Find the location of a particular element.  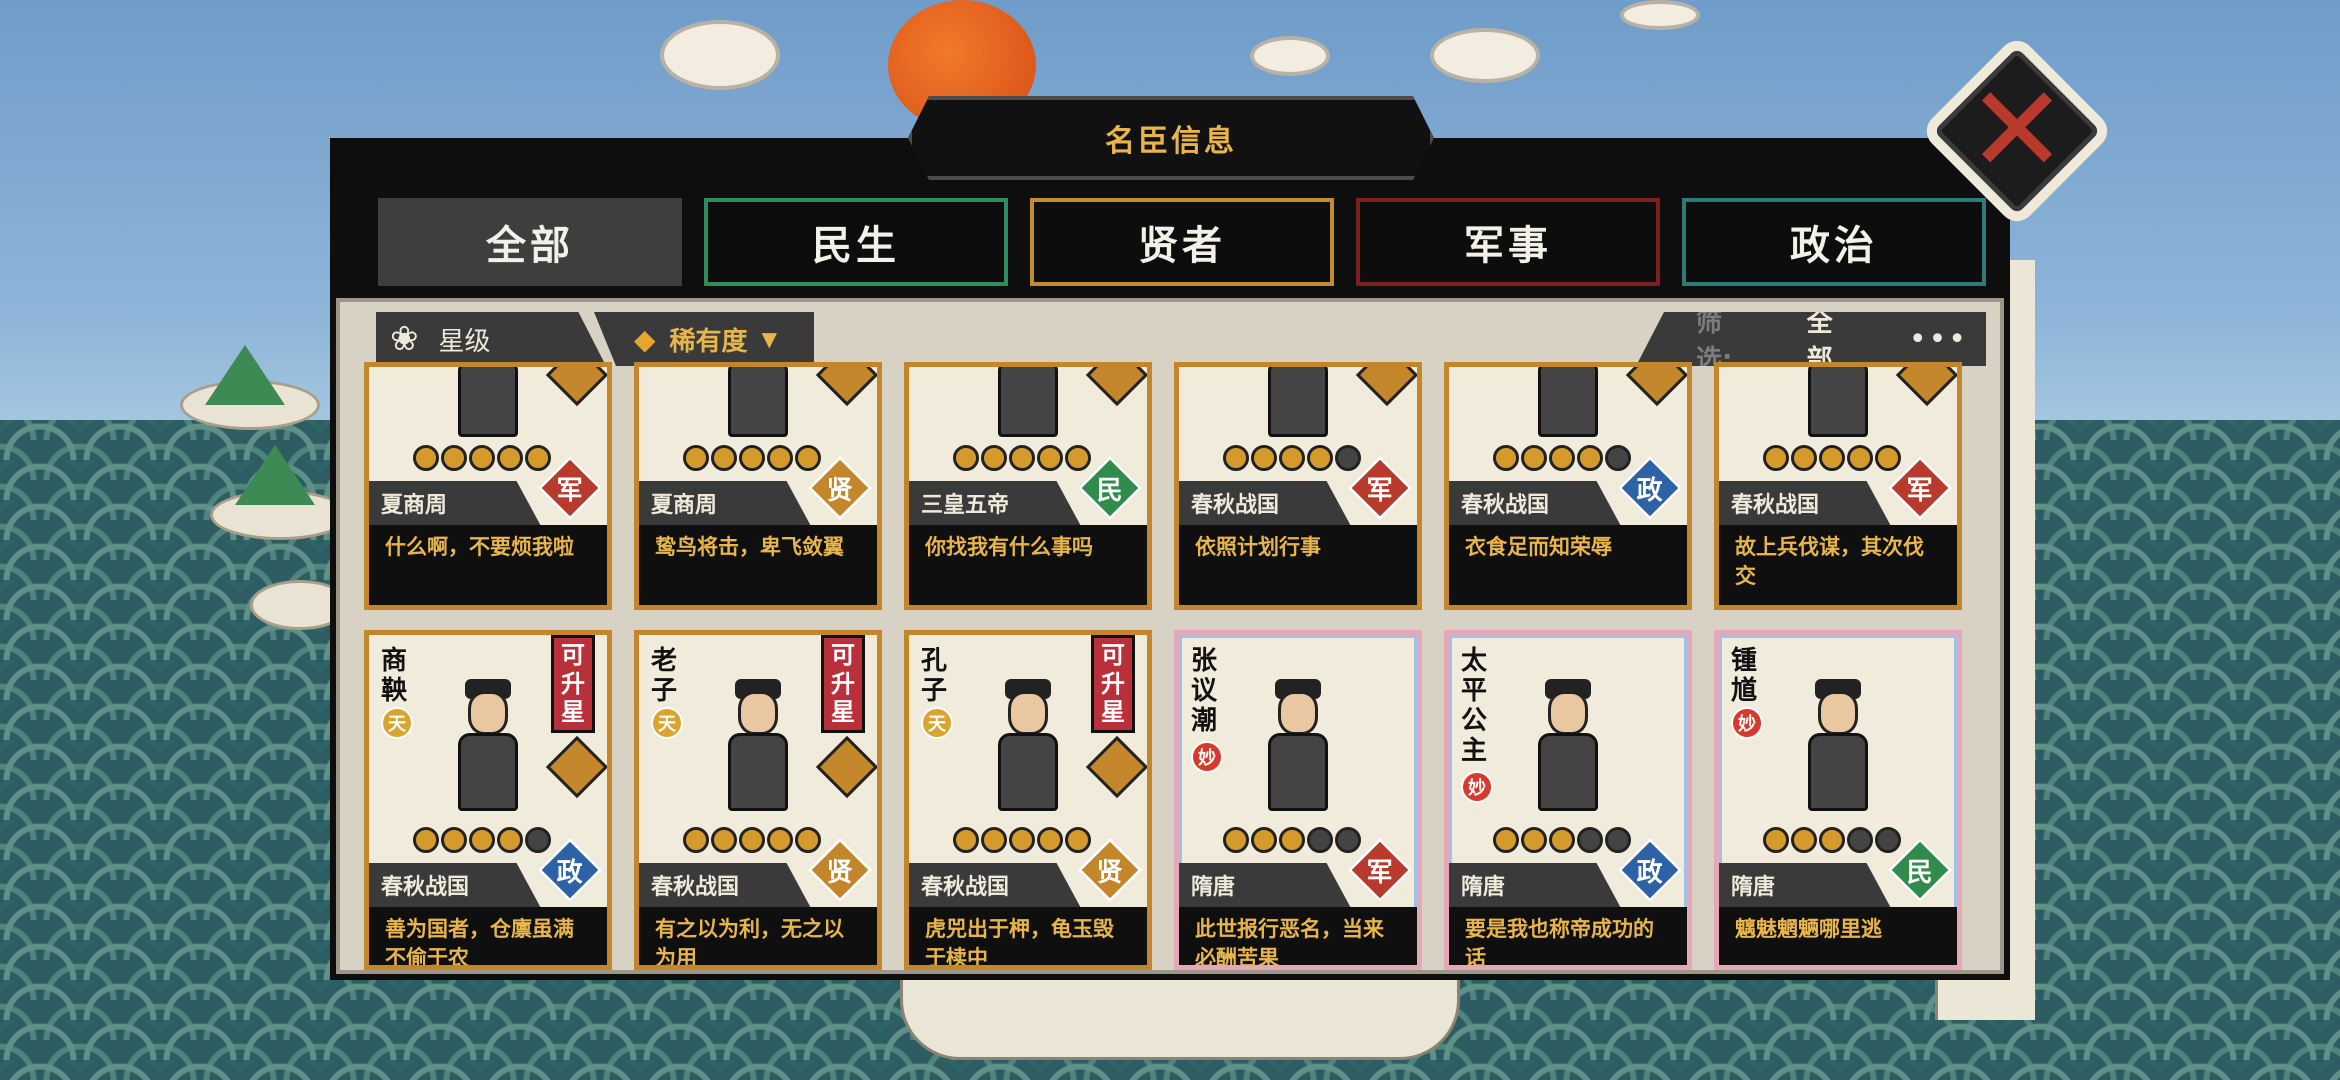

minister-card: 太平公主妙隋唐政要是我也称帝成功的话 is located at coordinates (1568, 800).